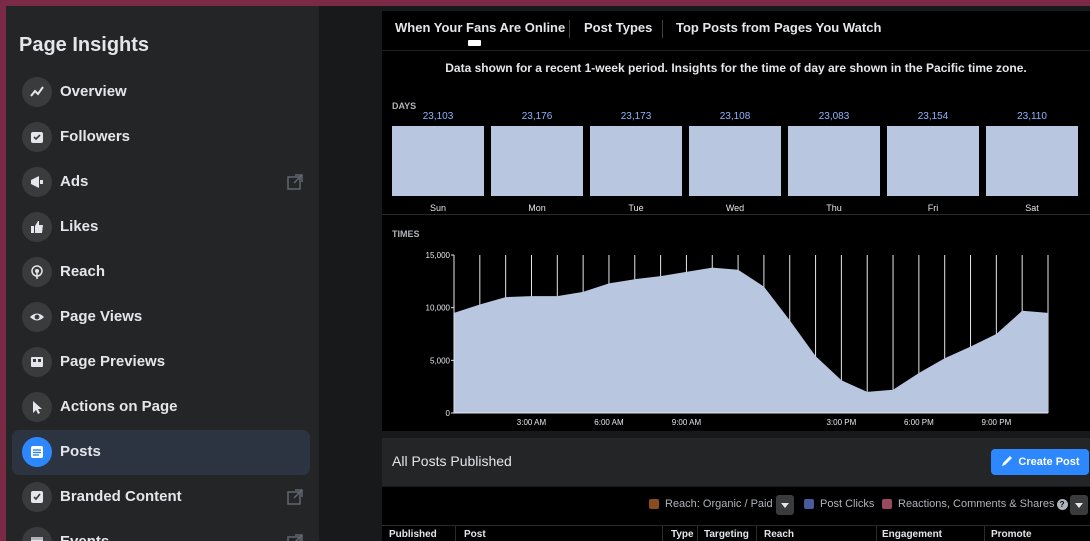 The width and height of the screenshot is (1090, 541). Describe the element at coordinates (121, 496) in the screenshot. I see `sidebar-item-label: Branded Content` at that location.